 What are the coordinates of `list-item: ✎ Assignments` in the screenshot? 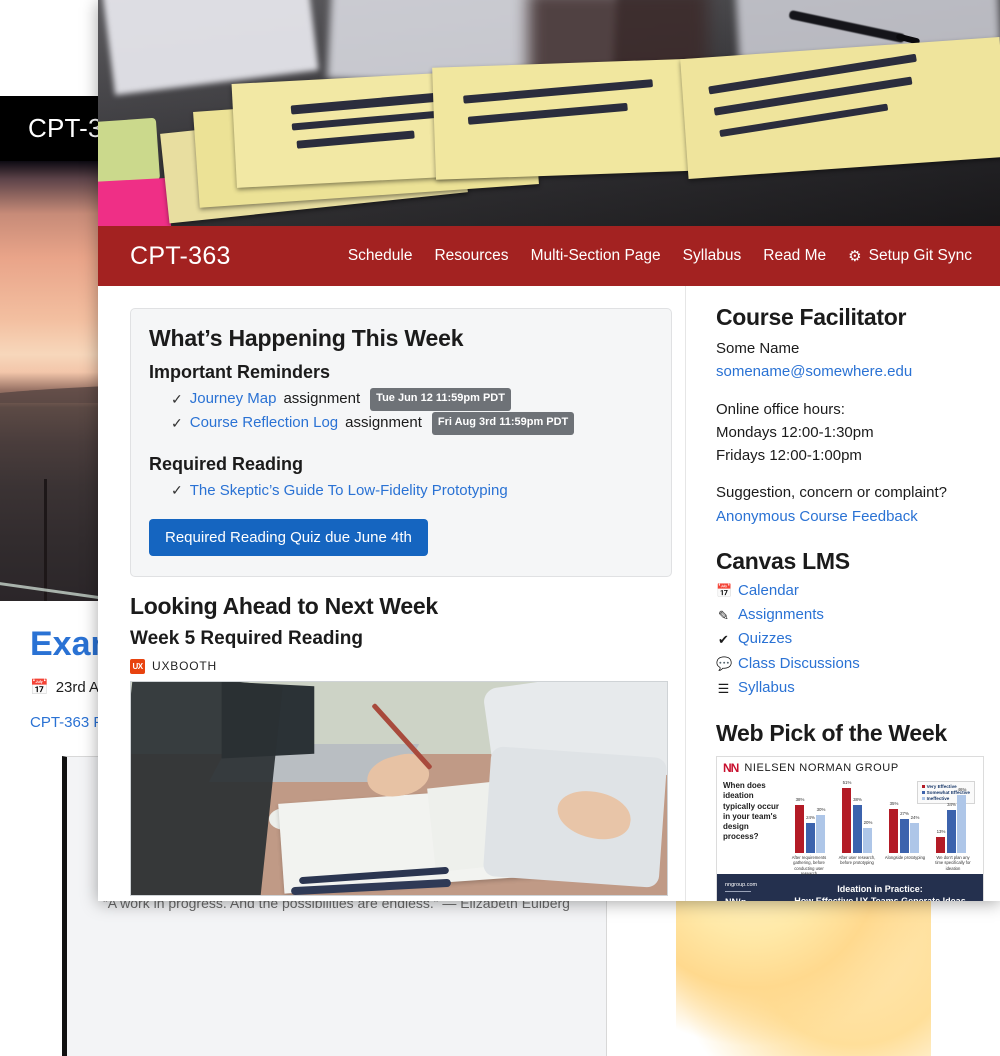 It's located at (850, 615).